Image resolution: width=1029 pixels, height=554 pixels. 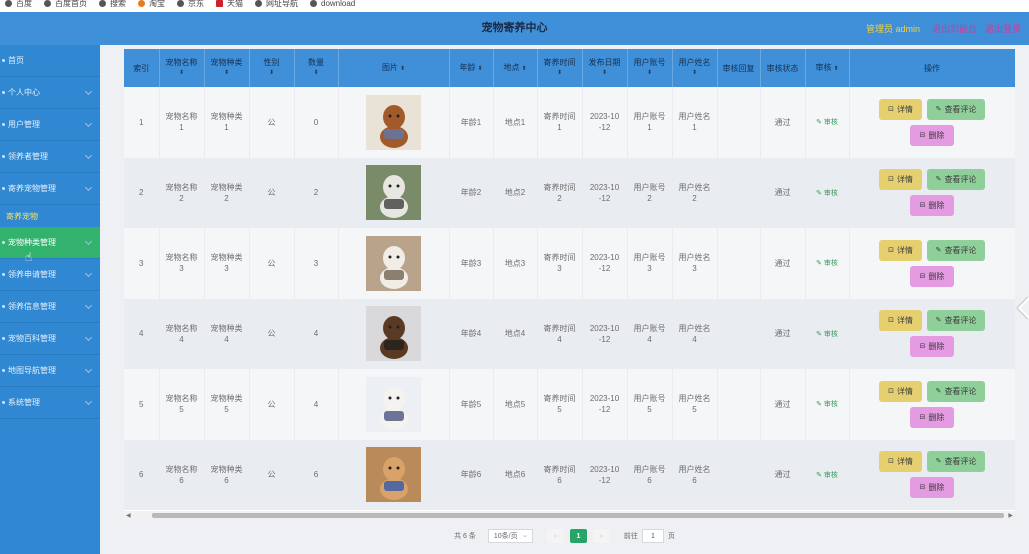 What do you see at coordinates (142, 68) in the screenshot?
I see `column-header: 索引` at bounding box center [142, 68].